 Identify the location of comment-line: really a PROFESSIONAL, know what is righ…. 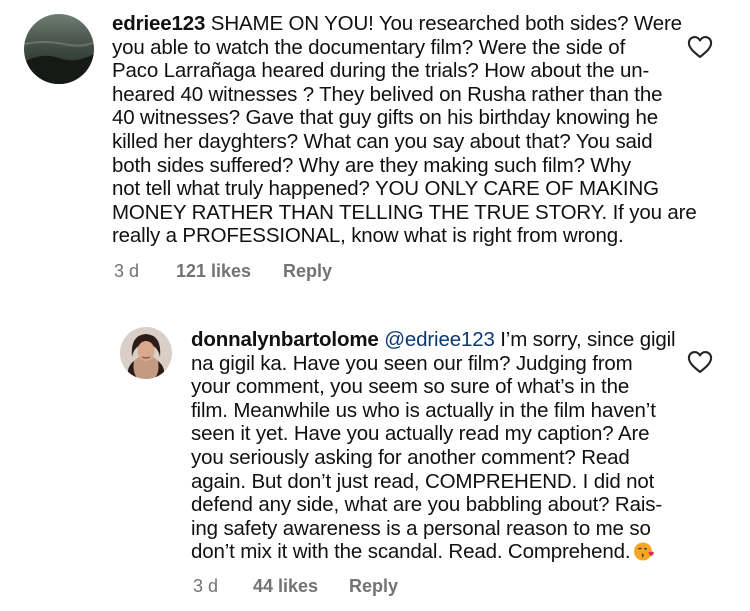
(368, 236).